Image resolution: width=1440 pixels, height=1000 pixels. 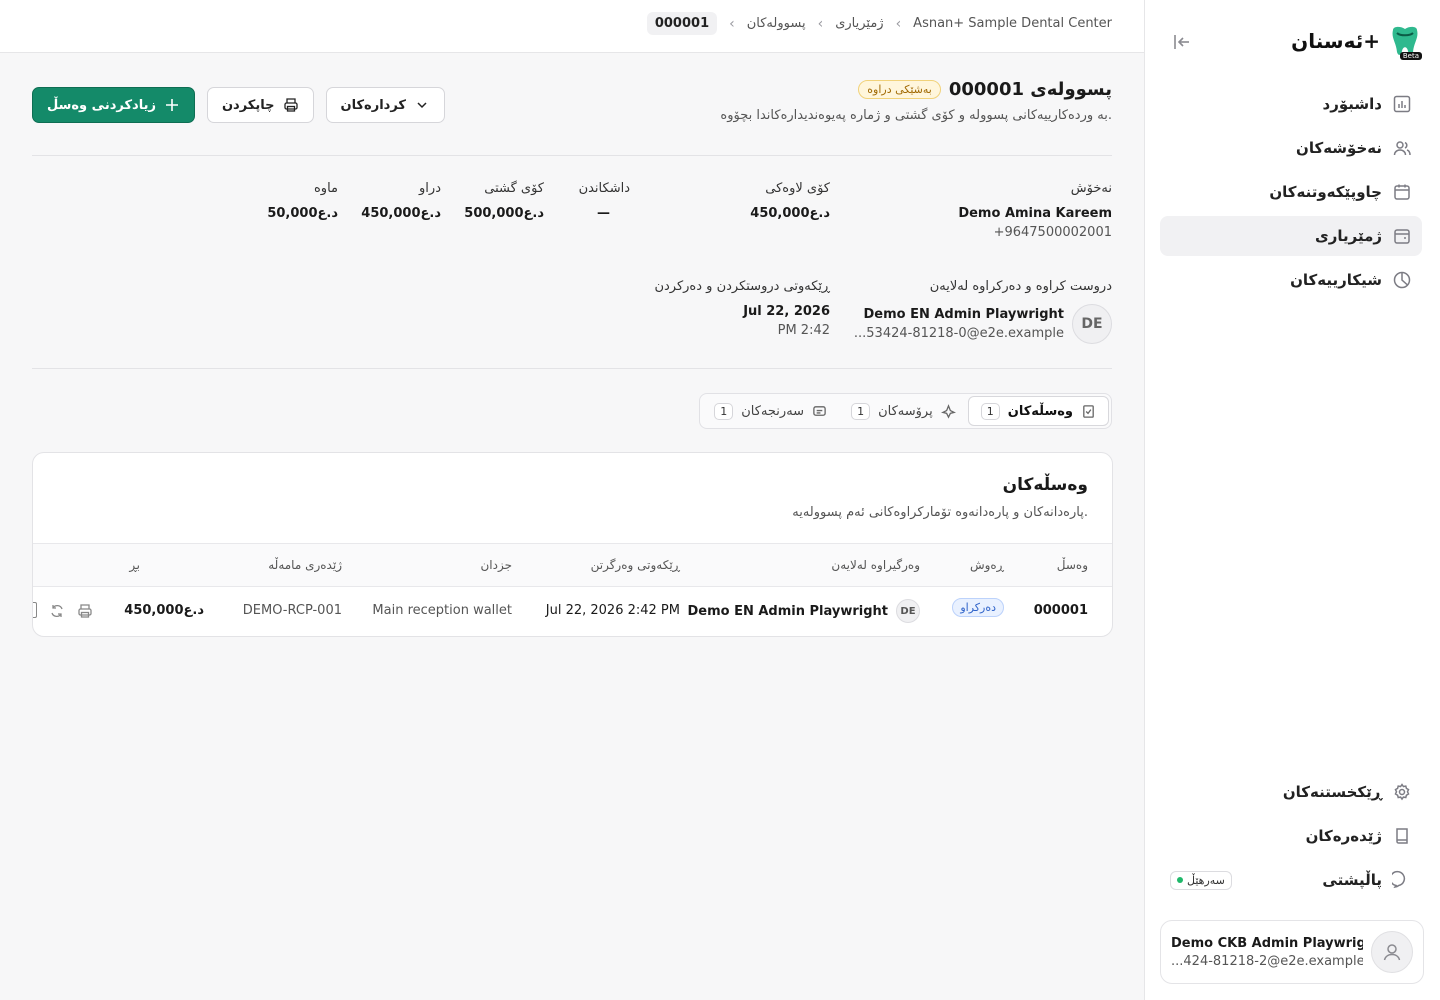 I want to click on sidebar-item-analytics: شیکارییەکان, so click(x=1291, y=280).